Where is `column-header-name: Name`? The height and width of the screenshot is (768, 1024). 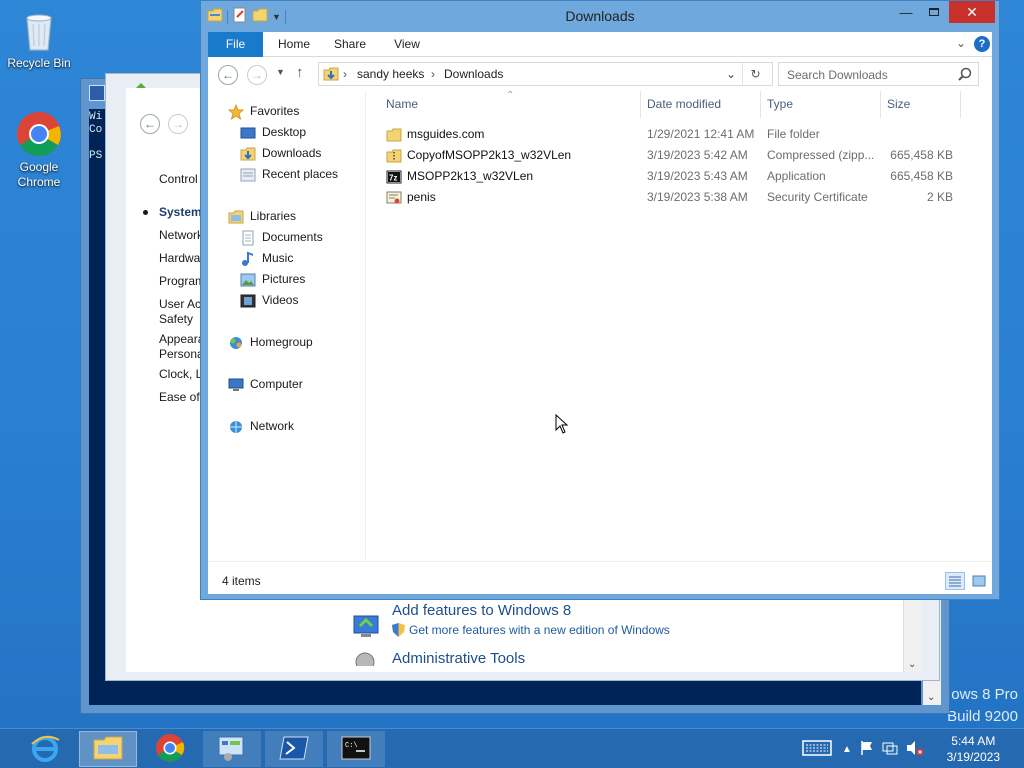
column-header-name: Name is located at coordinates (510, 104).